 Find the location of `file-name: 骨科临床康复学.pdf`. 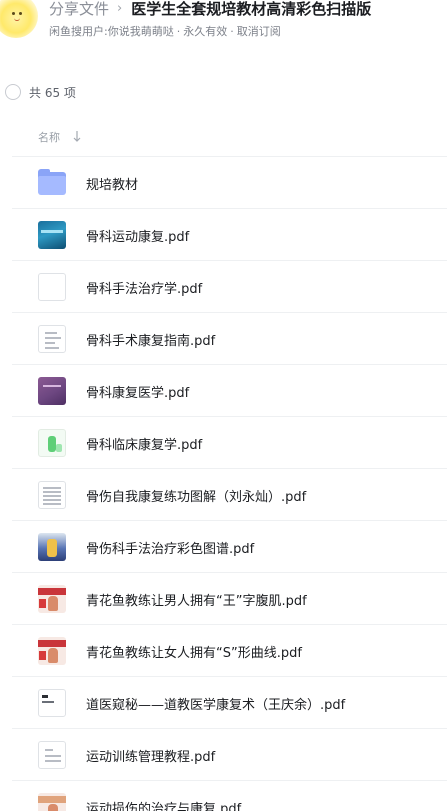

file-name: 骨科临床康复学.pdf is located at coordinates (144, 445).